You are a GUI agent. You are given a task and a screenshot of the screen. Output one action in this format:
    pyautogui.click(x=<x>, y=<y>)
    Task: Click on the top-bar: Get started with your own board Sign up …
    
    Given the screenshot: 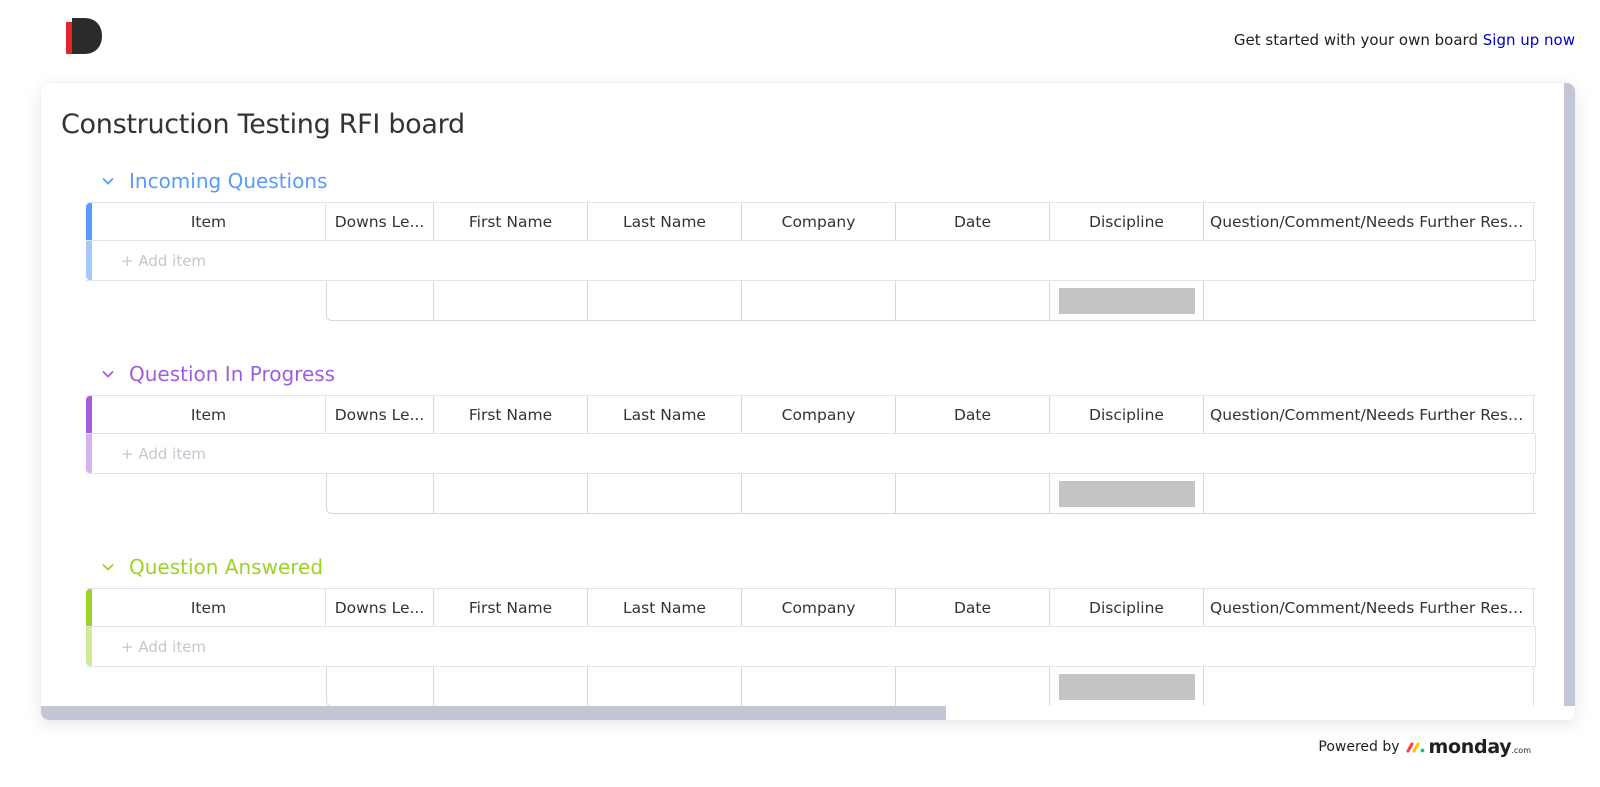 What is the action you would take?
    pyautogui.click(x=800, y=40)
    